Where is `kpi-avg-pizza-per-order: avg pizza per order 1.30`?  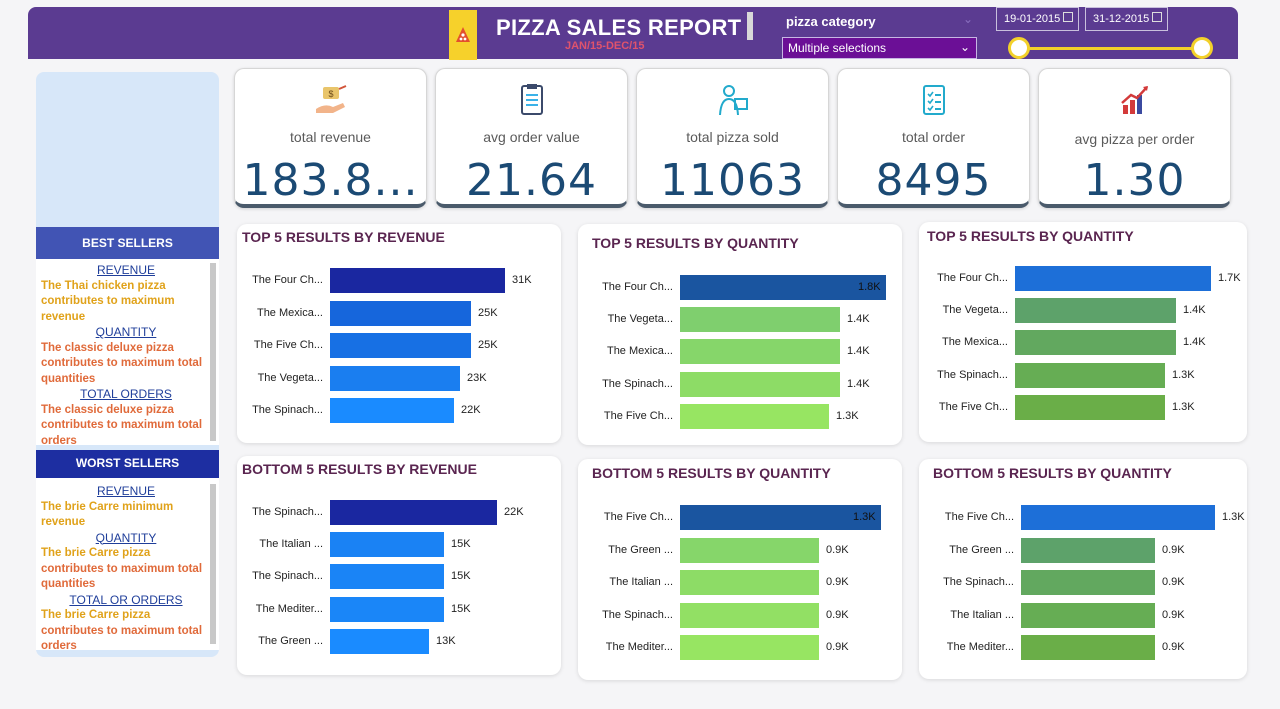
kpi-avg-pizza-per-order: avg pizza per order 1.30 is located at coordinates (1134, 138).